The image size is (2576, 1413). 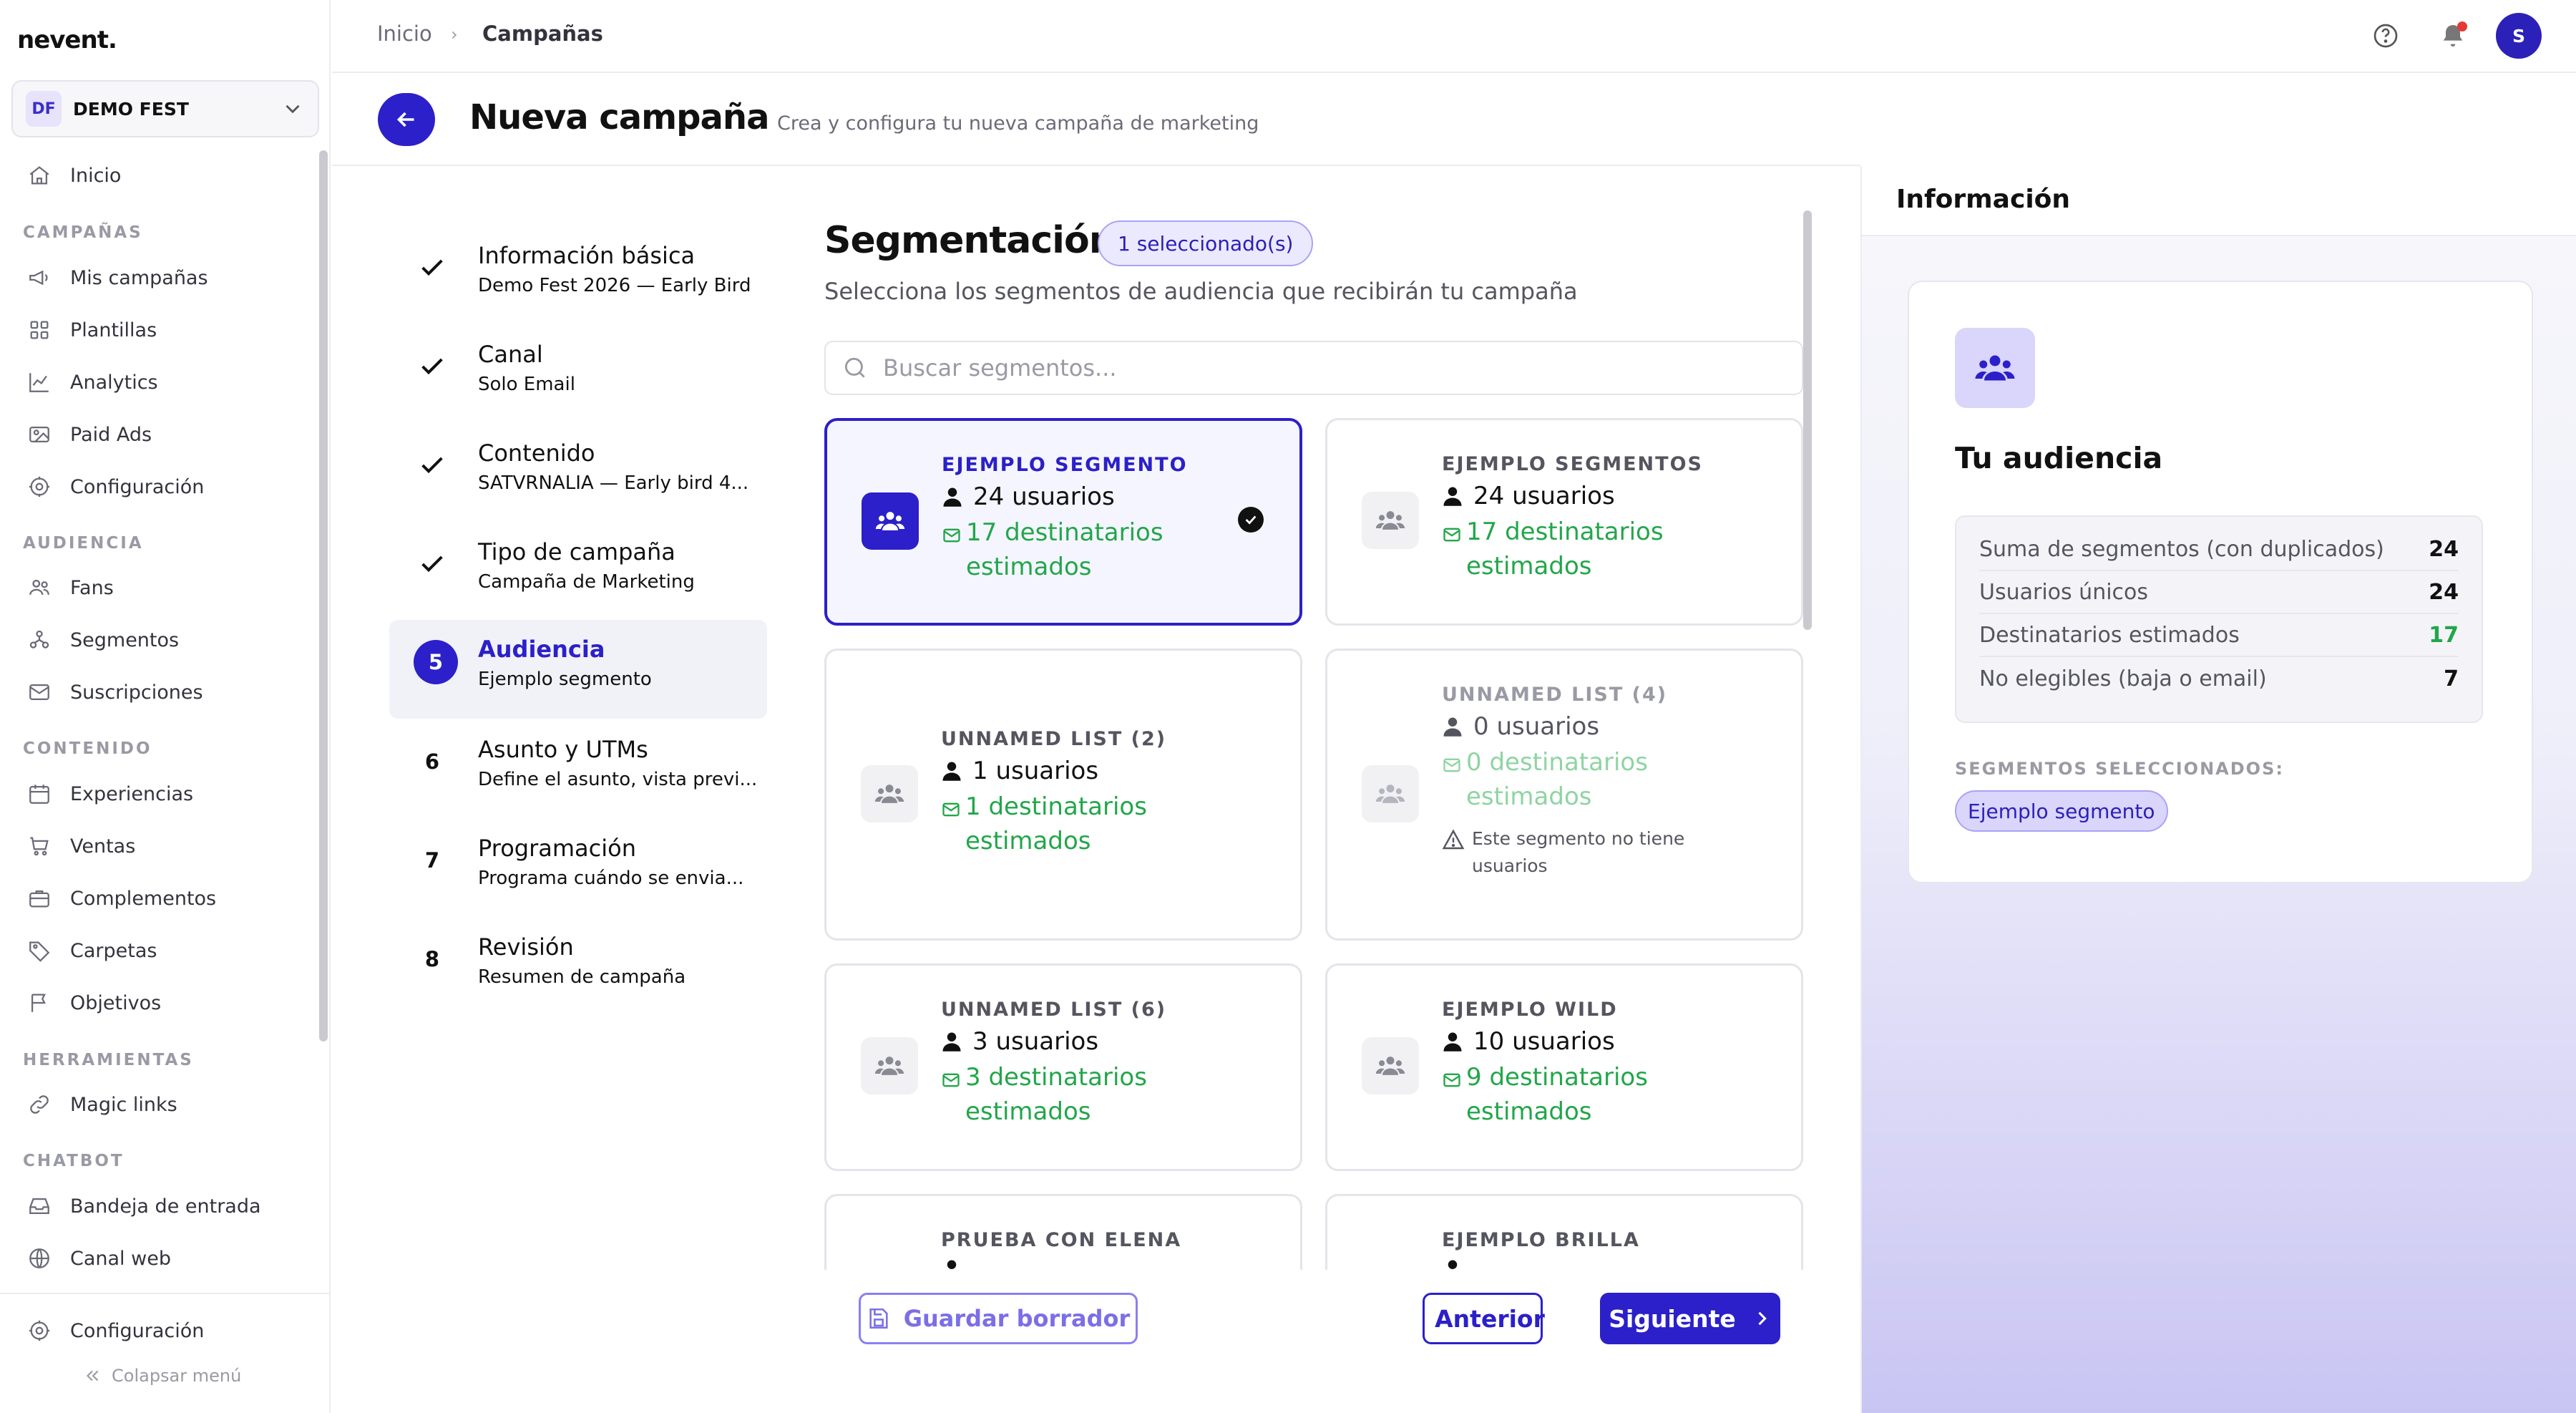 What do you see at coordinates (39, 587) in the screenshot?
I see `users-icon` at bounding box center [39, 587].